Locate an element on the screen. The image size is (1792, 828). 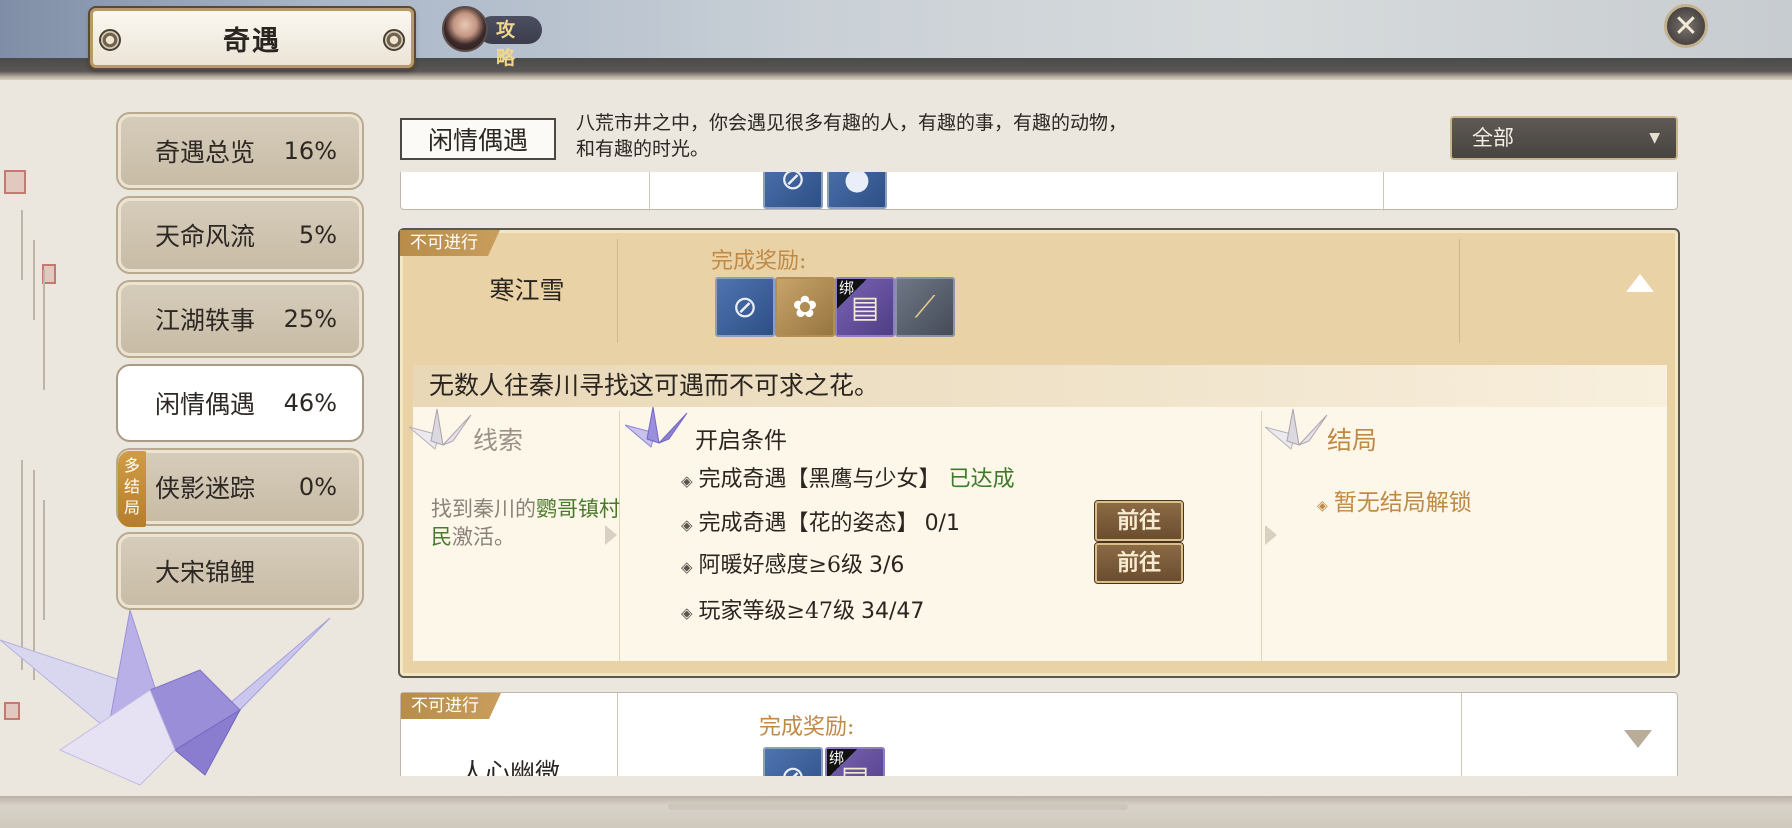
sidebar-item-lucky-koi: 大宋锦鲤 is located at coordinates (240, 571).